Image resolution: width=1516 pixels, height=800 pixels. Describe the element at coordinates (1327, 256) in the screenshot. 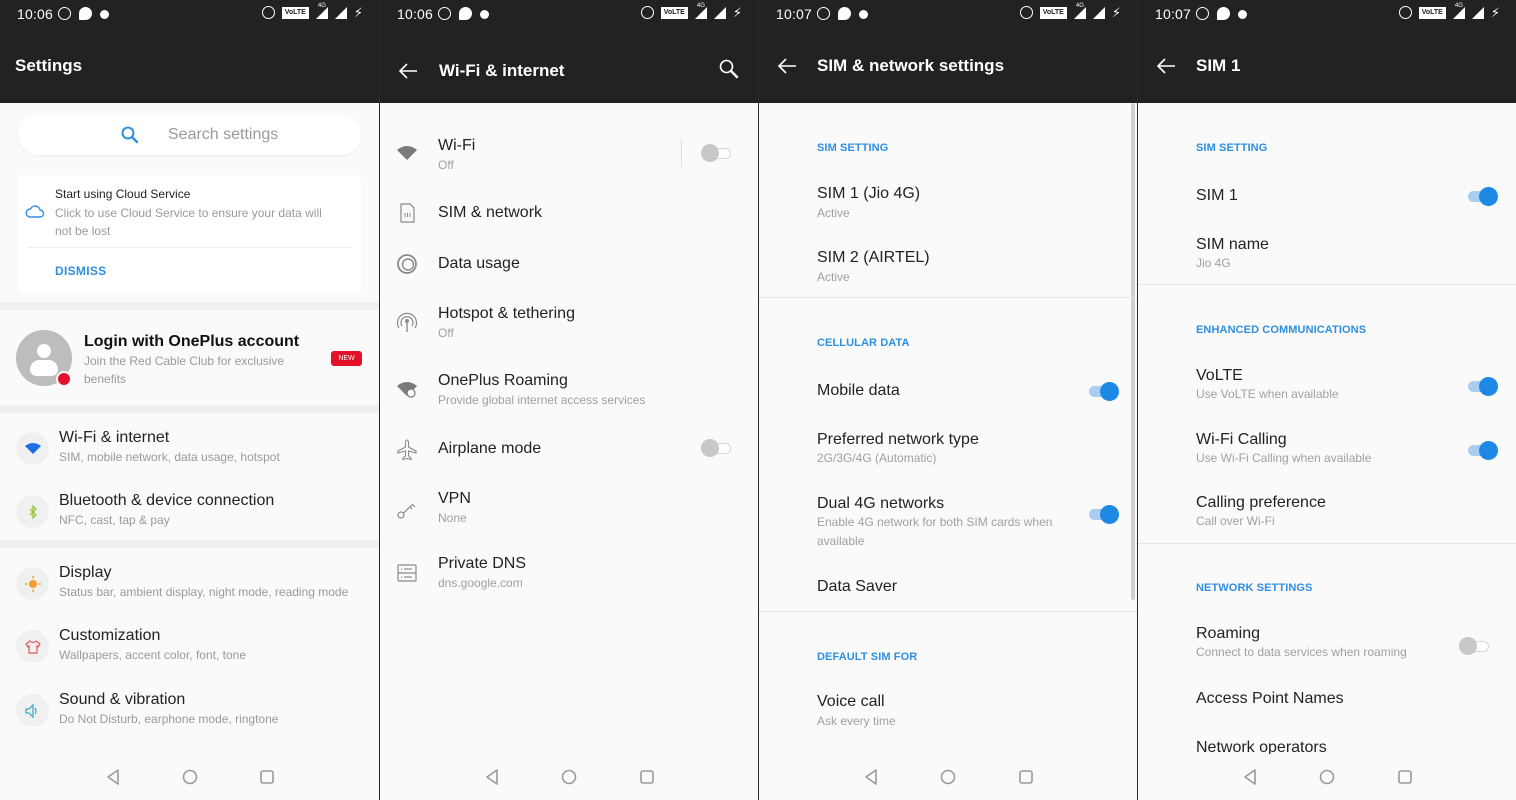

I see `sim-name-item: SIM name Jio 4G` at that location.